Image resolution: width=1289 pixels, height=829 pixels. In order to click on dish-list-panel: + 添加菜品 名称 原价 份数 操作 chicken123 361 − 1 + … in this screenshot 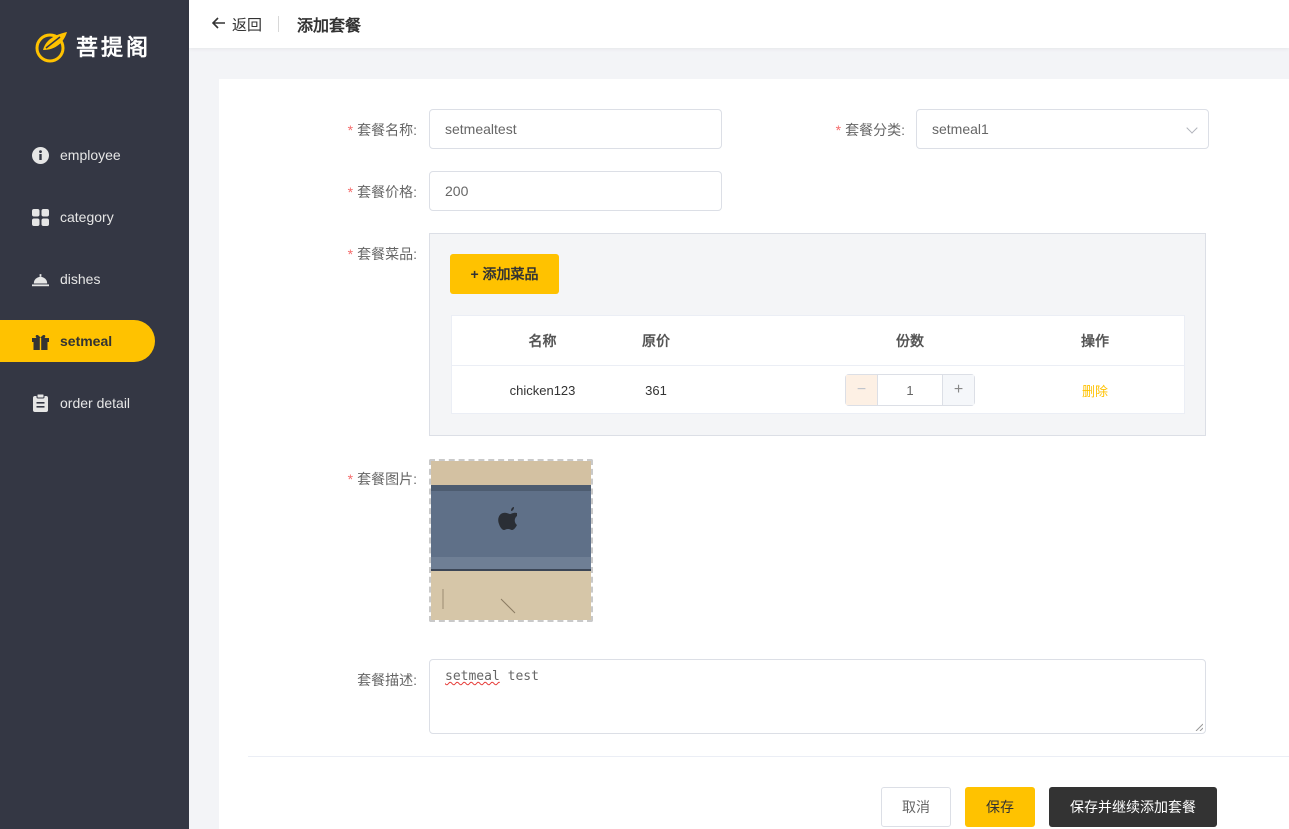, I will do `click(817, 334)`.